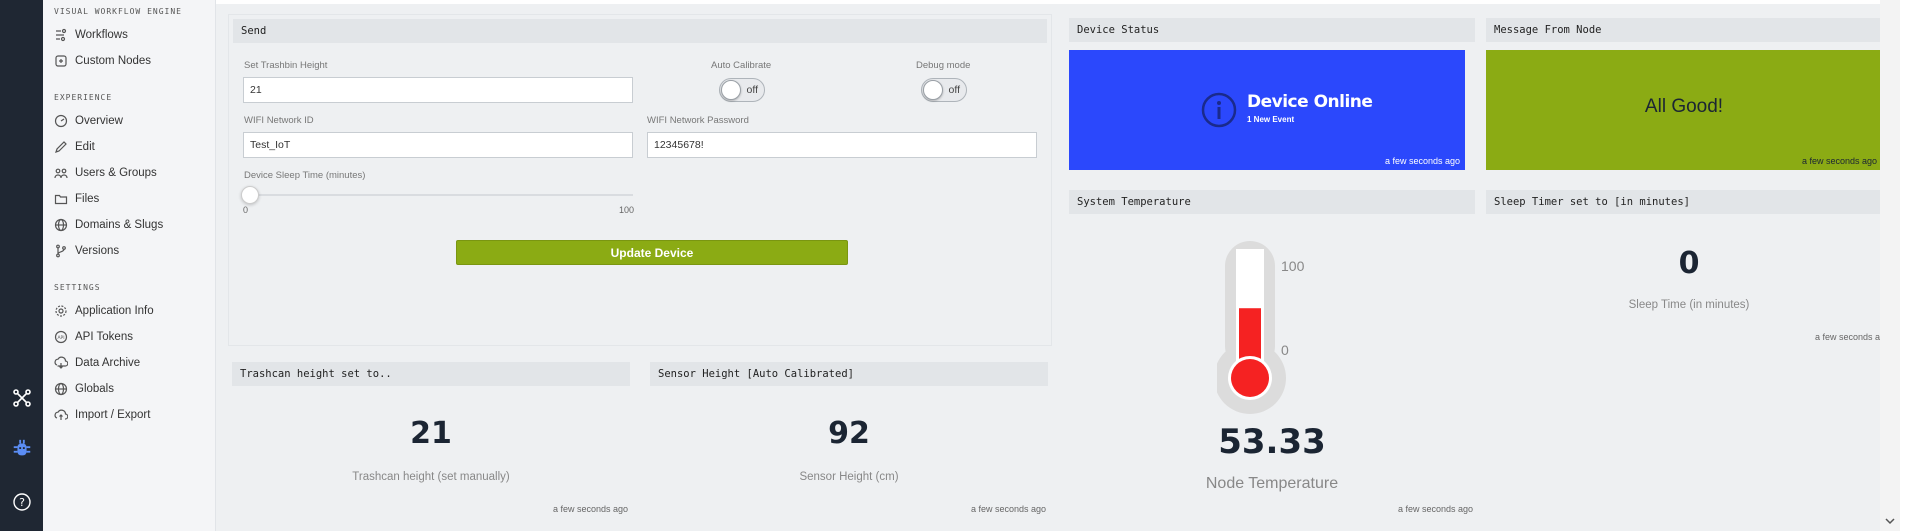 The height and width of the screenshot is (531, 1920). Describe the element at coordinates (83, 97) in the screenshot. I see `sidebar-section-title: EXPERIENCE` at that location.